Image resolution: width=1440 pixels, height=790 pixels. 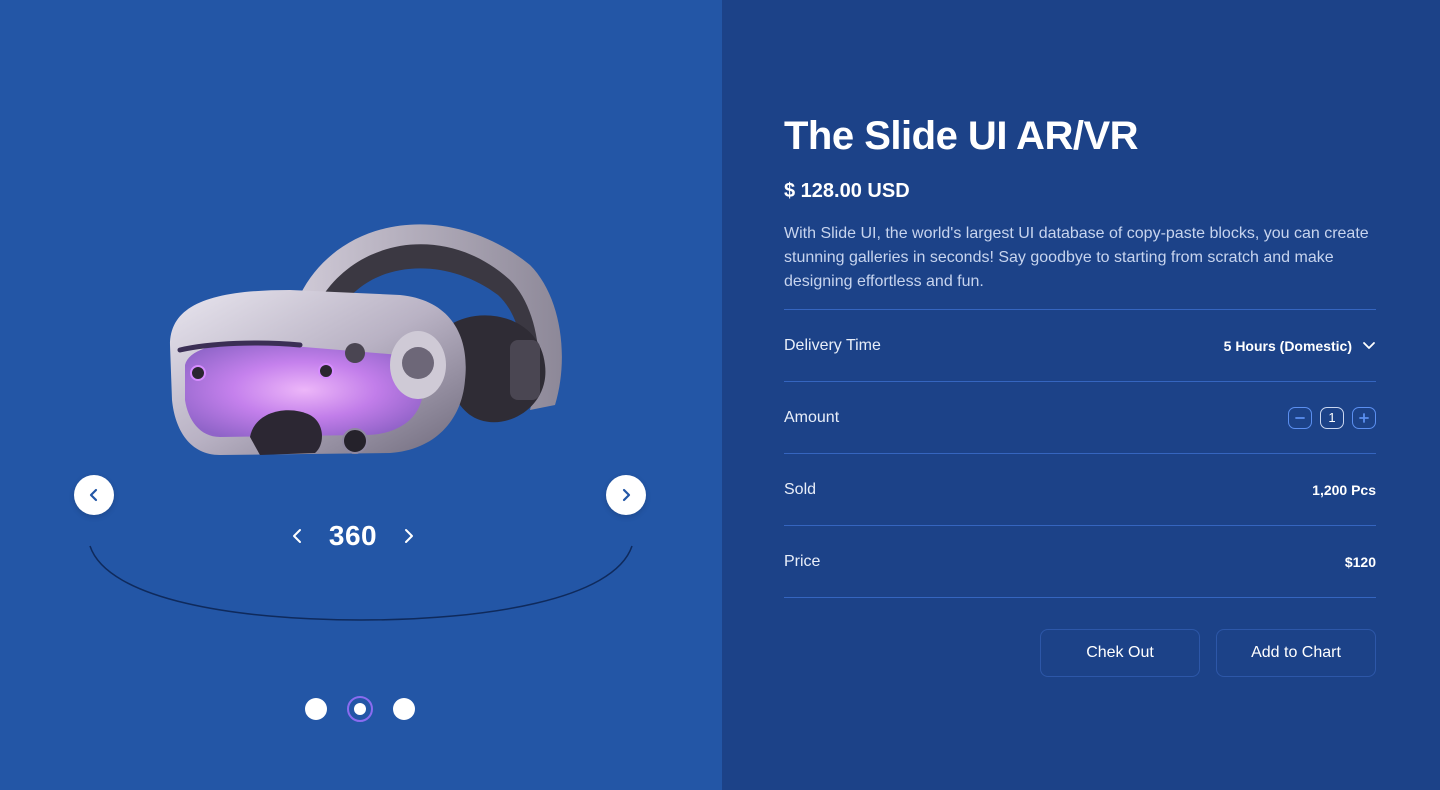 What do you see at coordinates (1080, 346) in the screenshot?
I see `delivery-time-row: Delivery Time 5 Hours (Domestic)` at bounding box center [1080, 346].